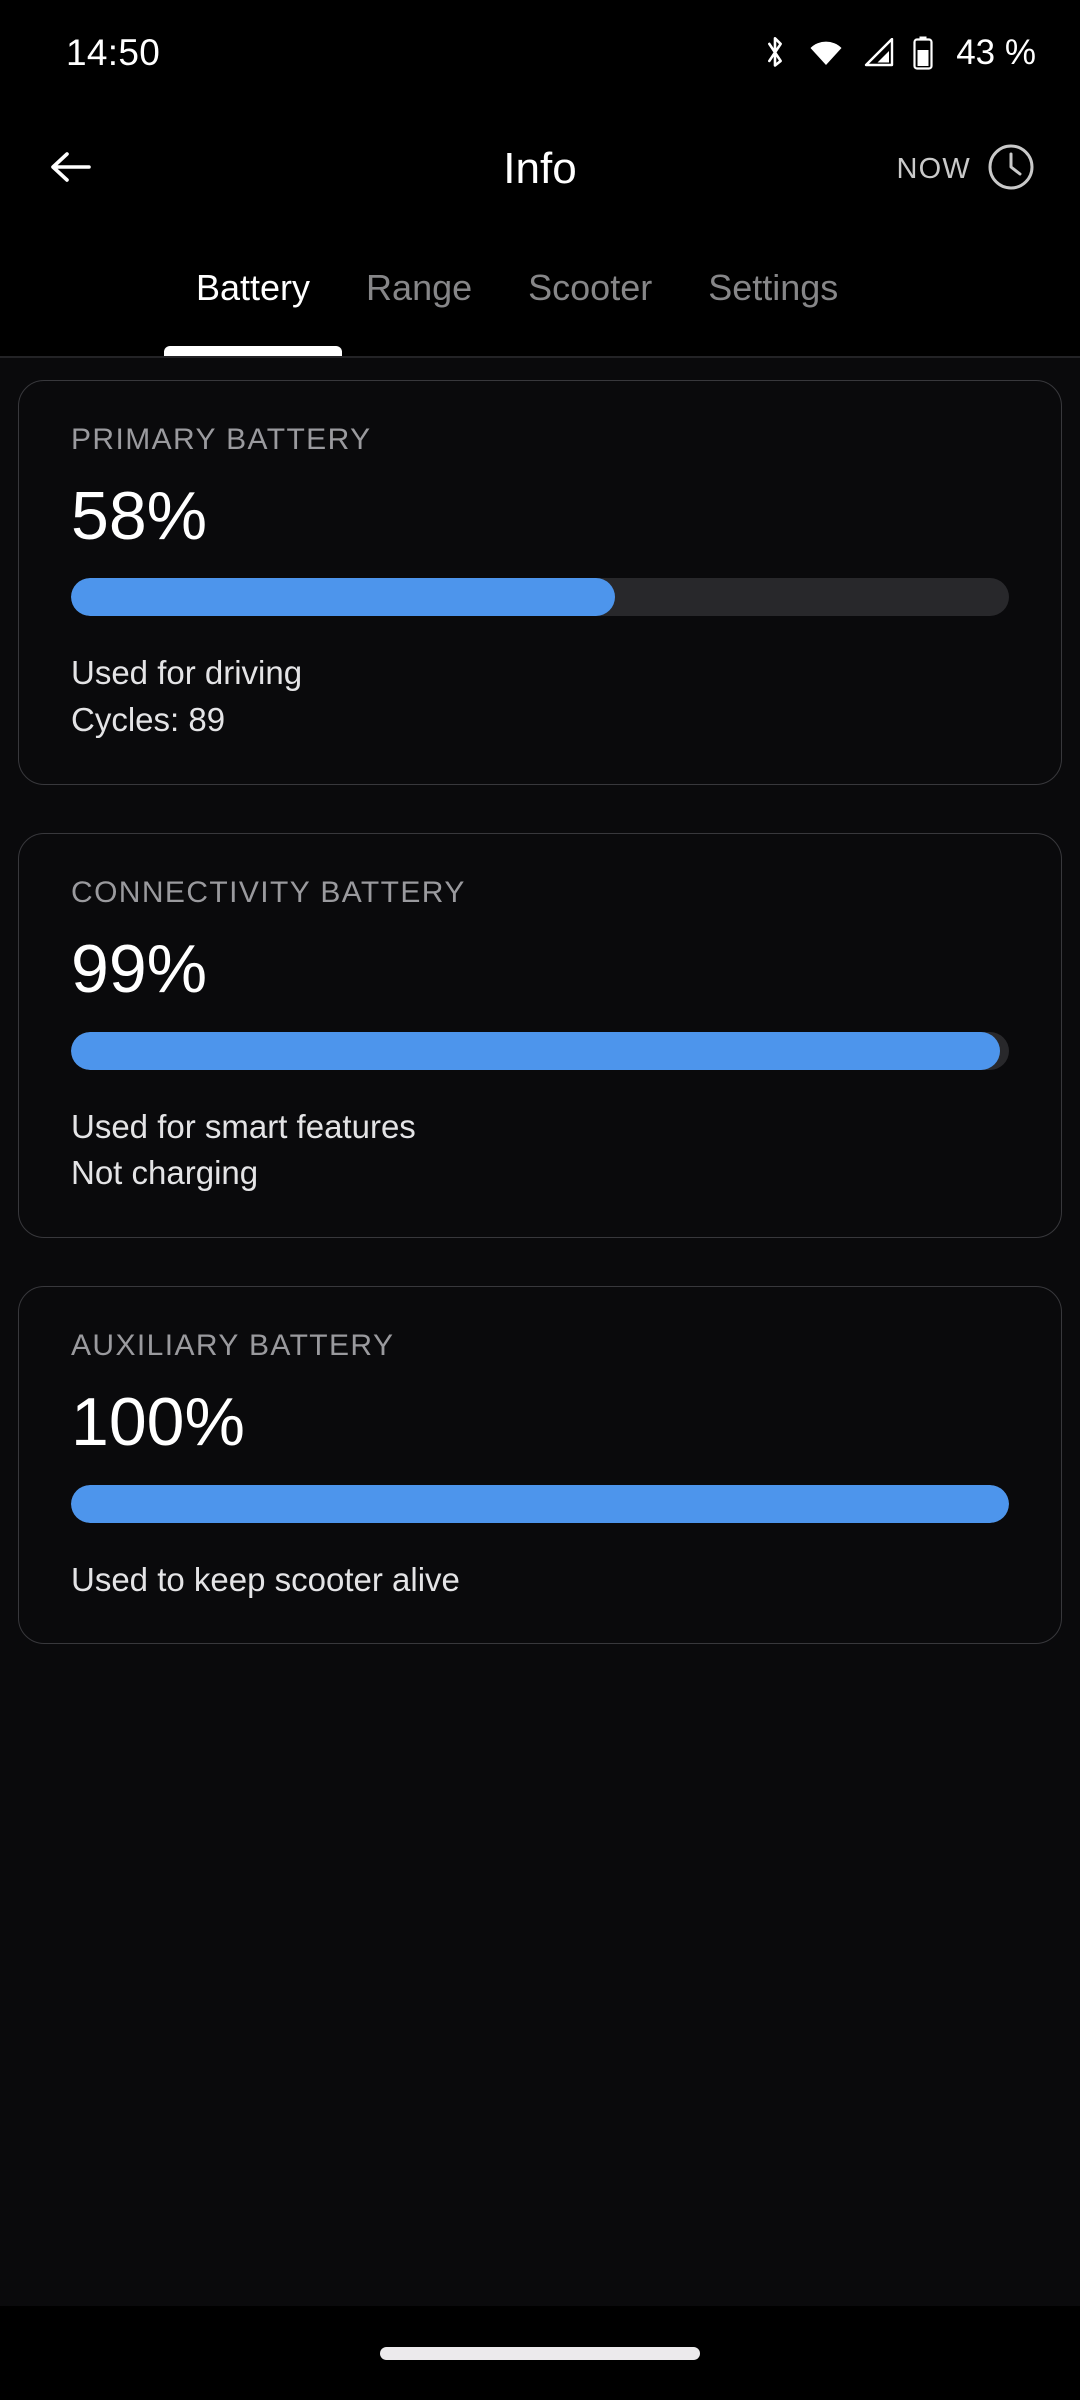 The width and height of the screenshot is (1080, 2400). I want to click on tab-scooter: Scooter, so click(590, 294).